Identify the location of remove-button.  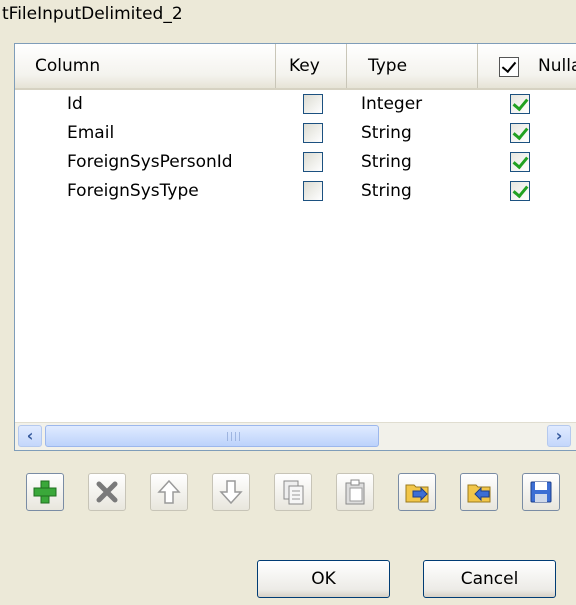
(107, 492).